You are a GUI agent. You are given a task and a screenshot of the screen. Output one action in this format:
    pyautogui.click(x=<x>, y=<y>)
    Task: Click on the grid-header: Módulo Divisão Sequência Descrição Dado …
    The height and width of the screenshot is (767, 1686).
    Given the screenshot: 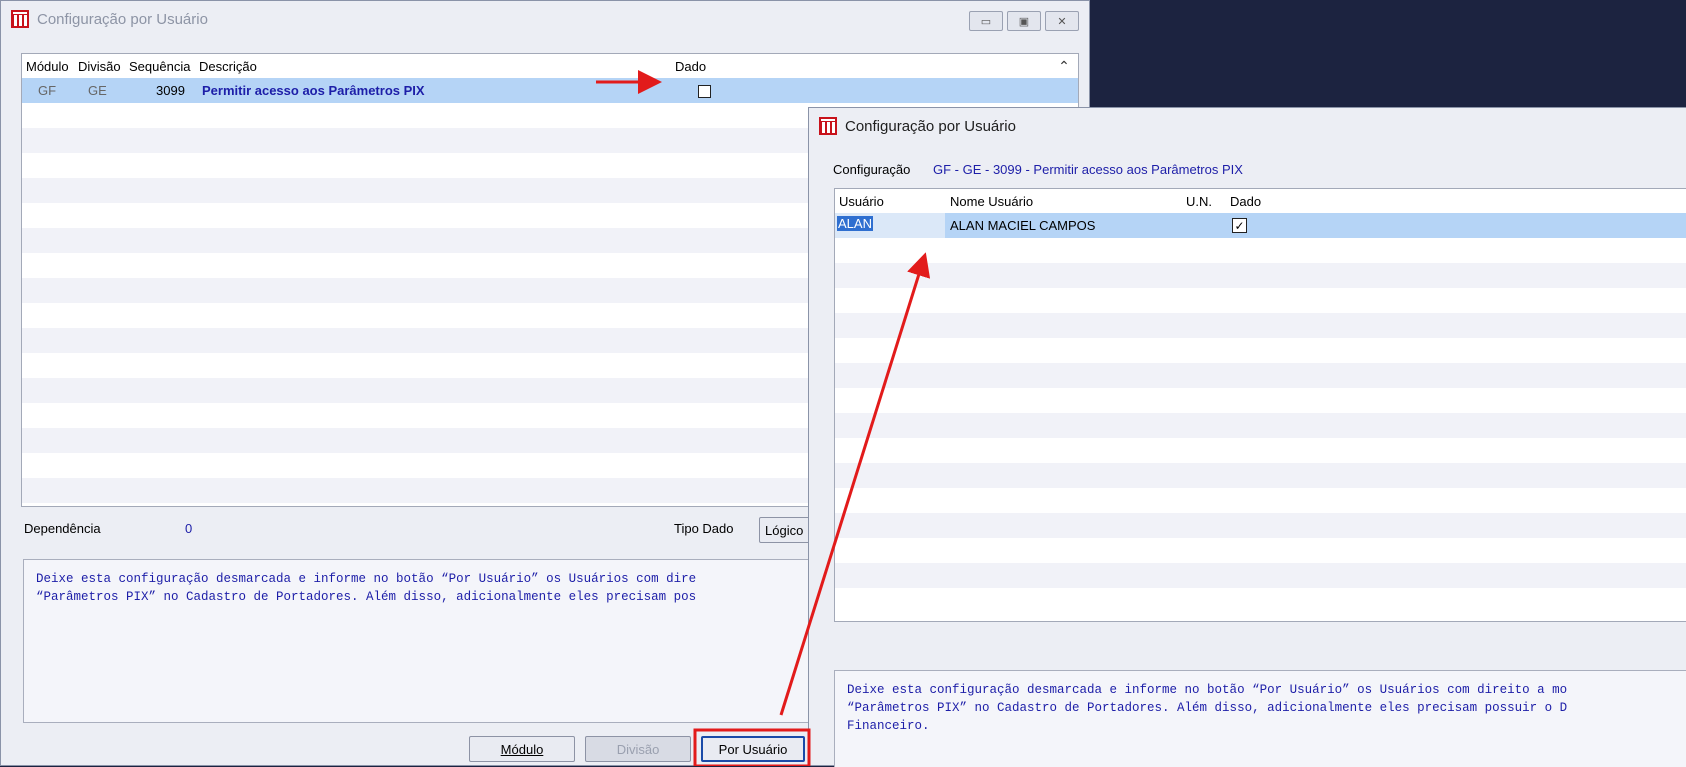 What is the action you would take?
    pyautogui.click(x=550, y=66)
    